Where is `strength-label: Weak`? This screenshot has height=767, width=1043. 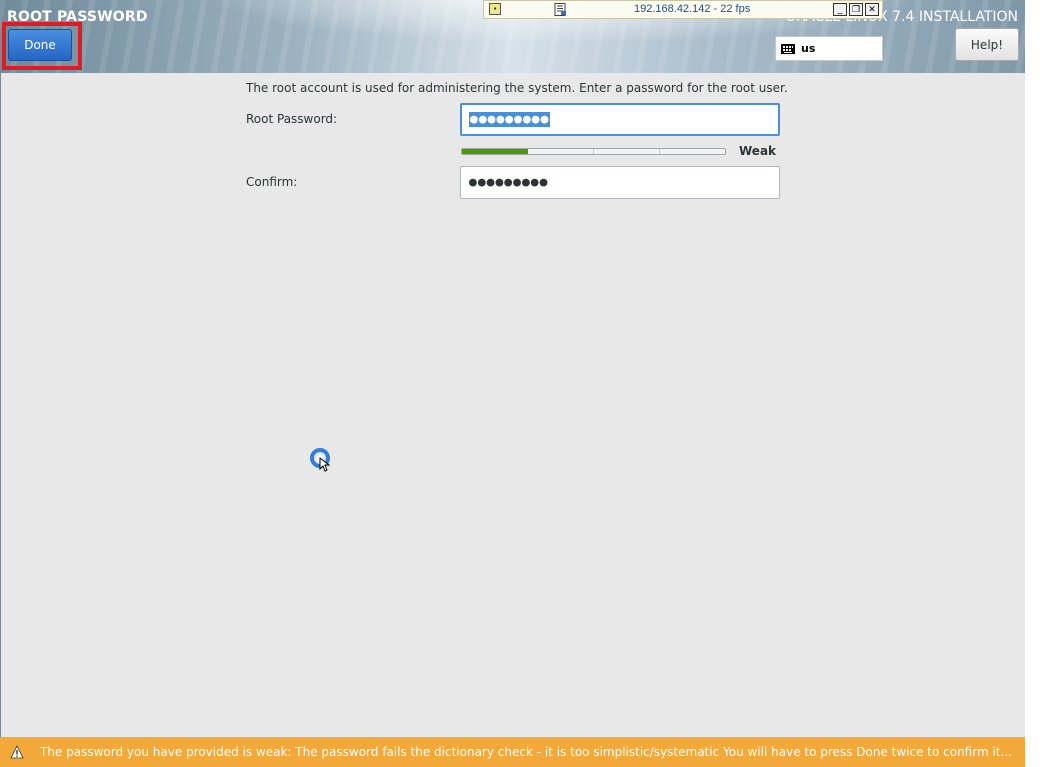 strength-label: Weak is located at coordinates (758, 151).